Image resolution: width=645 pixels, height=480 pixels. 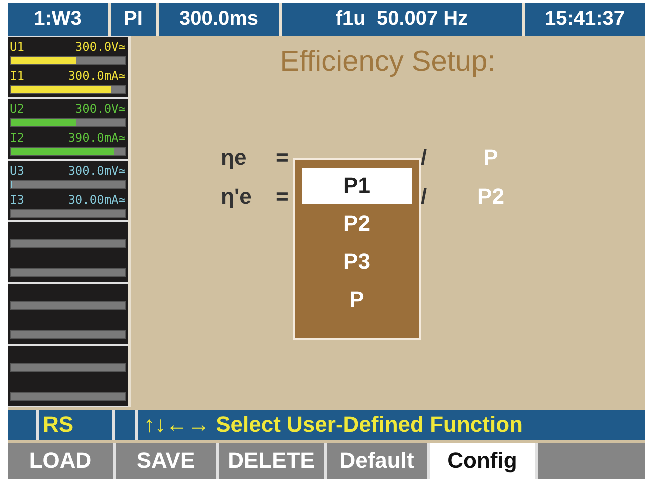 What do you see at coordinates (271, 461) in the screenshot?
I see `softkey: DELETE` at bounding box center [271, 461].